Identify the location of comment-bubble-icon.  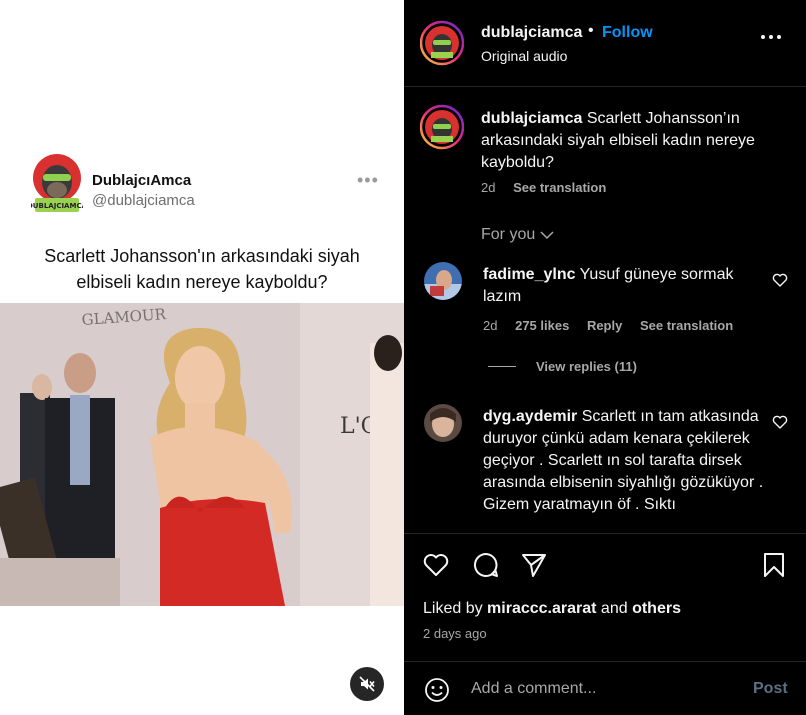
(486, 565).